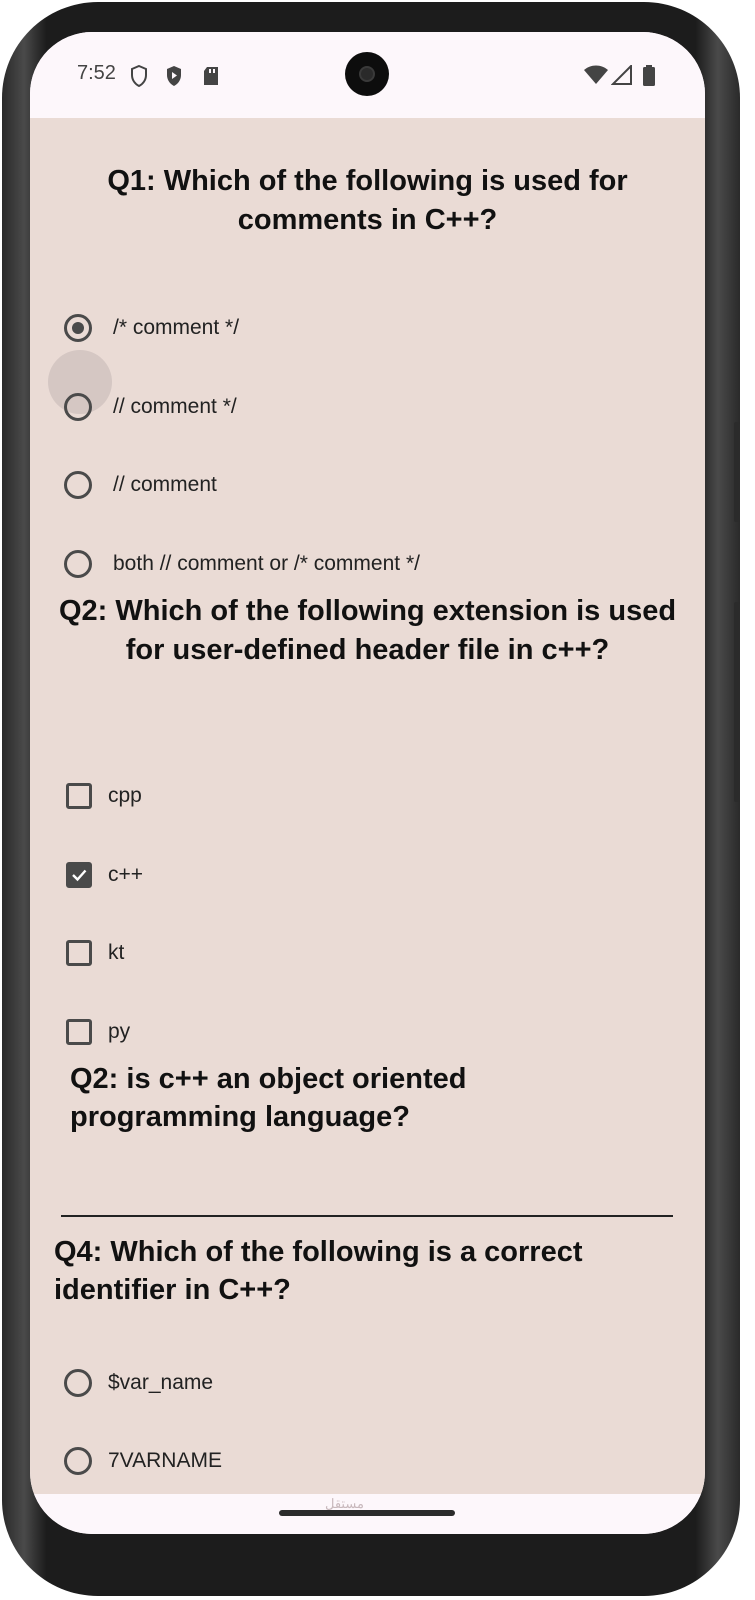 The image size is (755, 1600). I want to click on q2-option-2: c++, so click(104, 875).